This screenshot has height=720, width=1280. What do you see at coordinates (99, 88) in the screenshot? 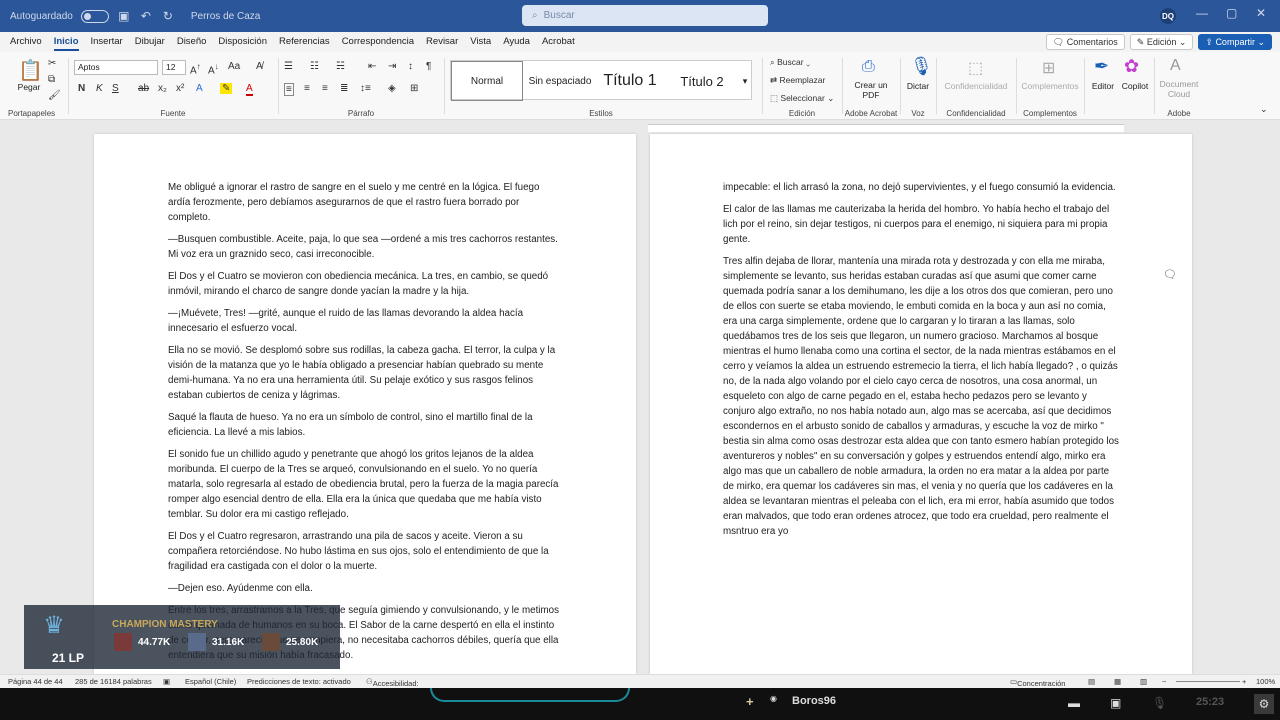
I see `italic-icon: K` at bounding box center [99, 88].